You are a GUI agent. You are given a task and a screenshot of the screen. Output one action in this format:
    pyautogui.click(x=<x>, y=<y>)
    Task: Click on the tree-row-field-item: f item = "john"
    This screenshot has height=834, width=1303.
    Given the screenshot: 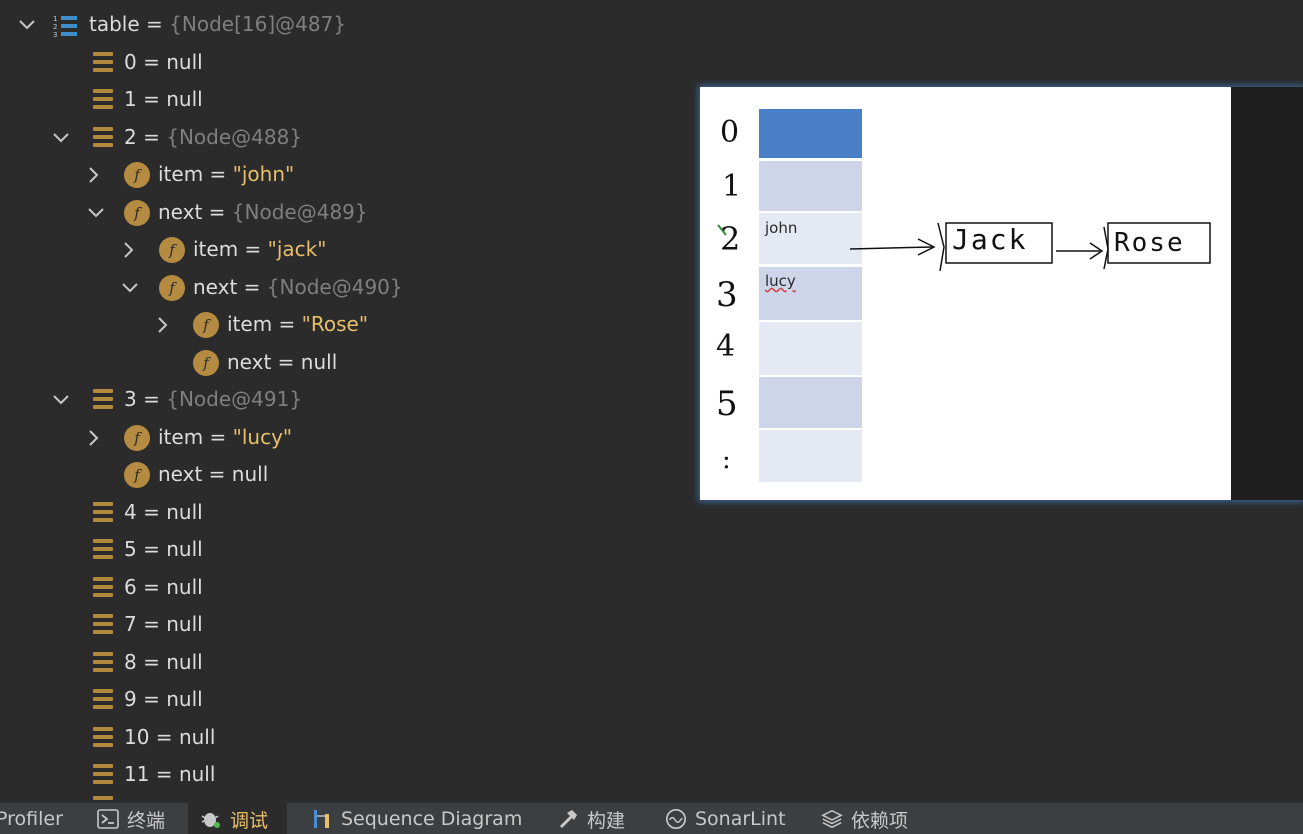 What is the action you would take?
    pyautogui.click(x=345, y=174)
    